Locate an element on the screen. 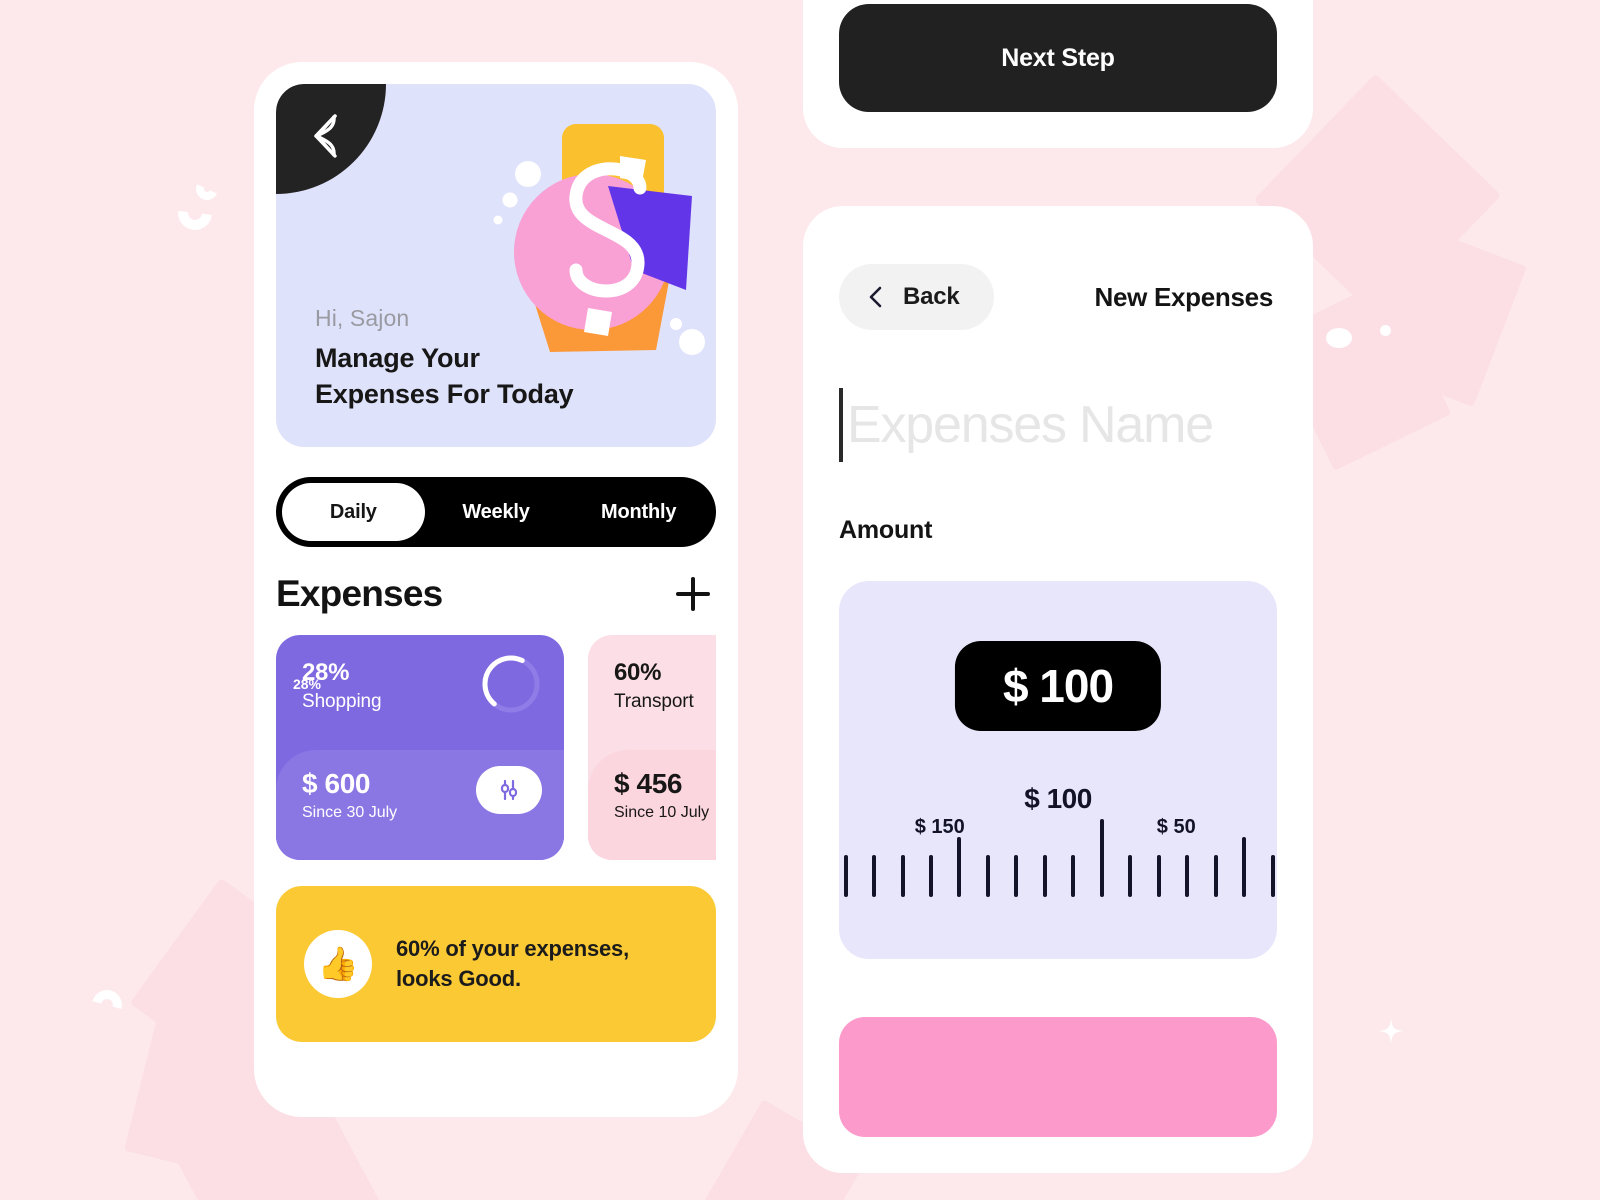 This screenshot has width=1600, height=1200. thumbs-up-icon: 👍 is located at coordinates (338, 964).